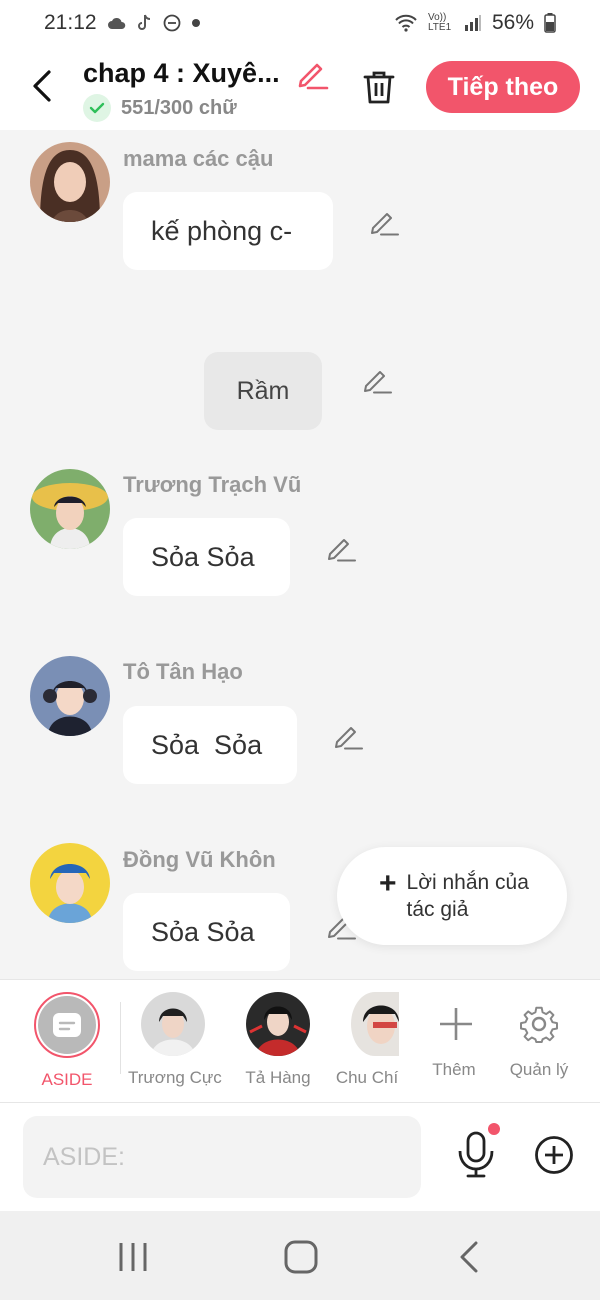 The image size is (600, 1300). What do you see at coordinates (300, 23) in the screenshot?
I see `status-bar: 21:12 Vo)) LTE1 56%` at bounding box center [300, 23].